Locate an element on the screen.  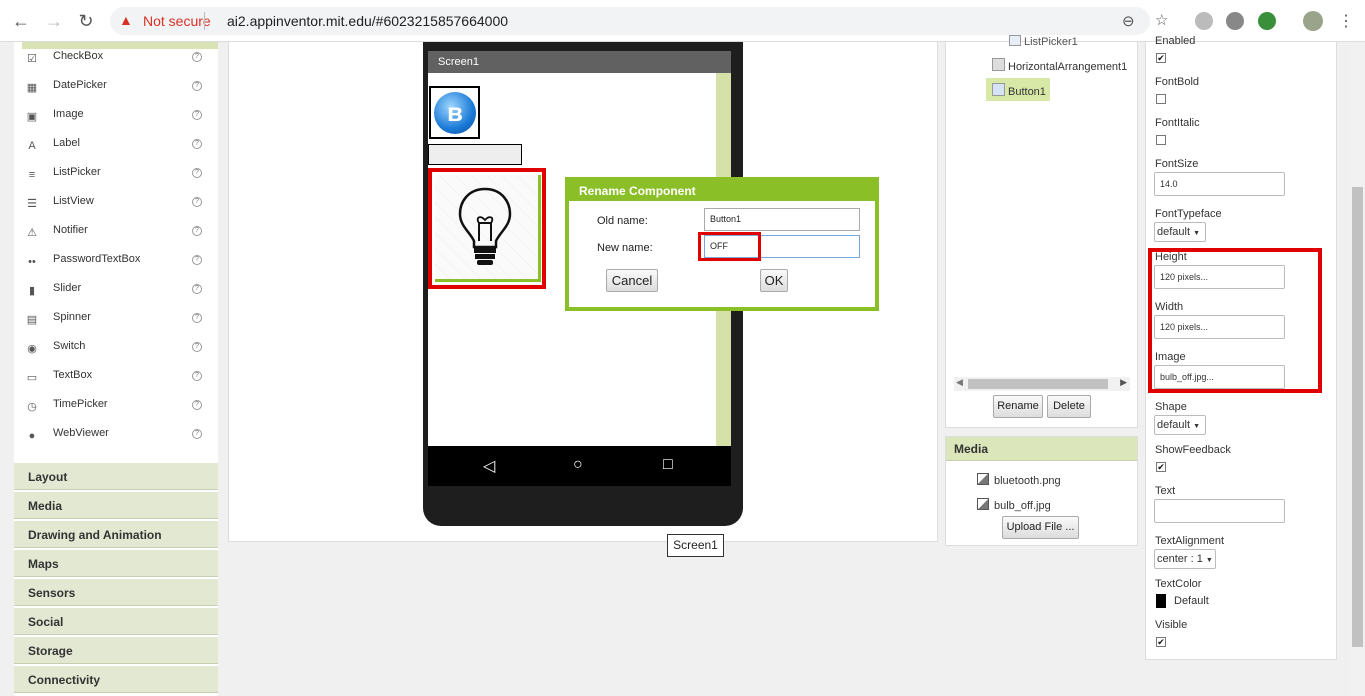
text-input is located at coordinates (1219, 511).